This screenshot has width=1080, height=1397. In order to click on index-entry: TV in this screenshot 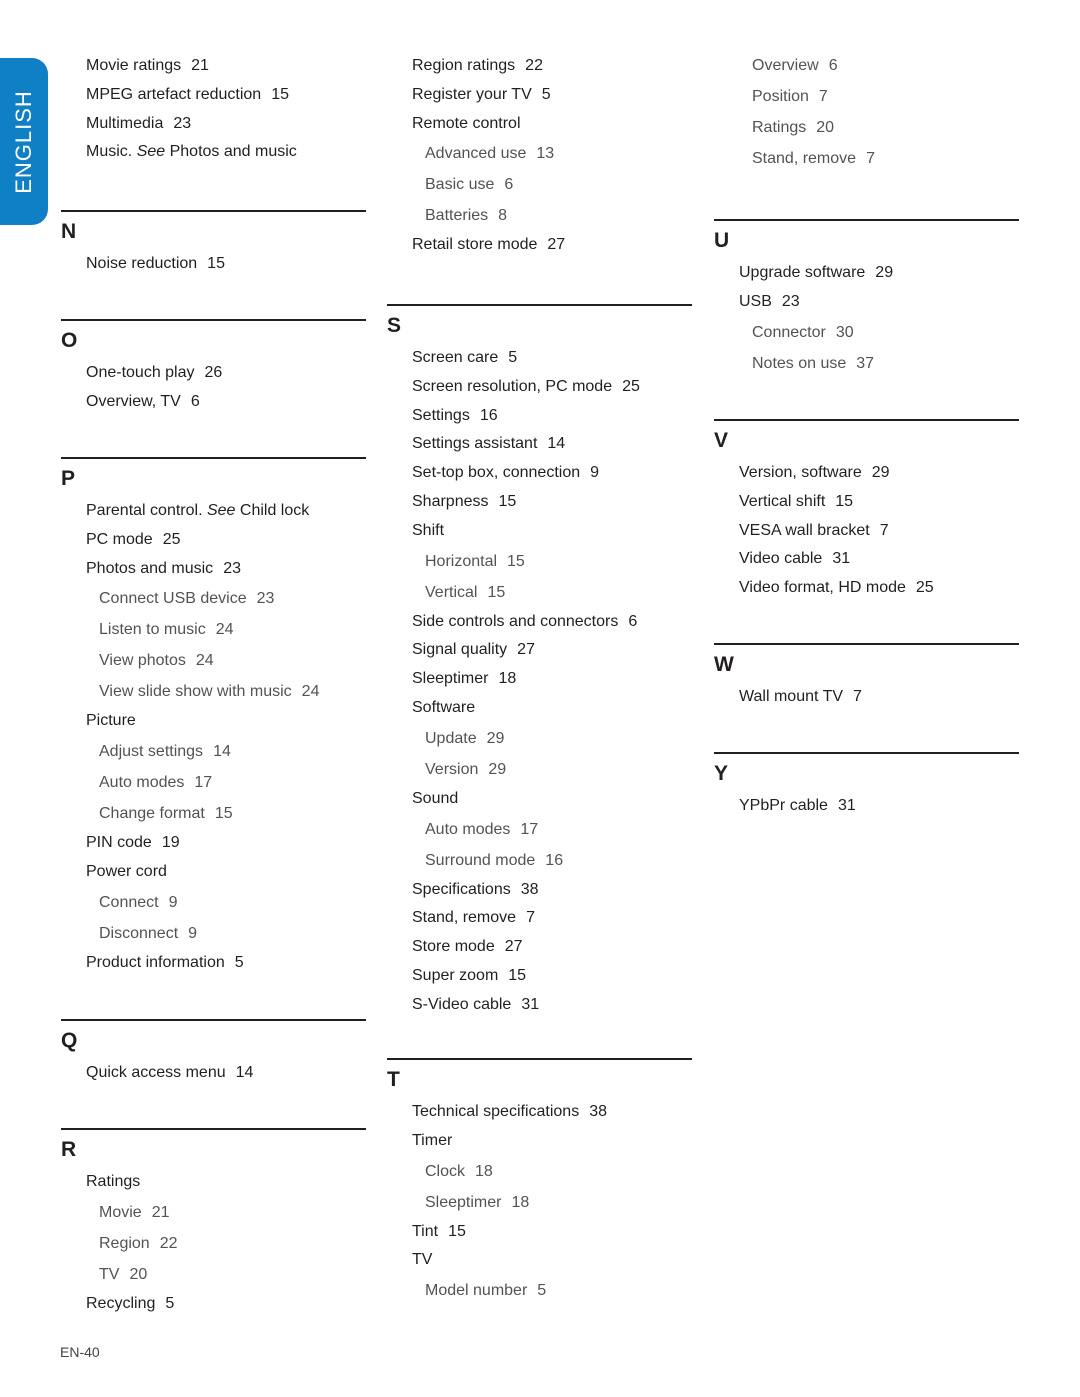, I will do `click(539, 1260)`.